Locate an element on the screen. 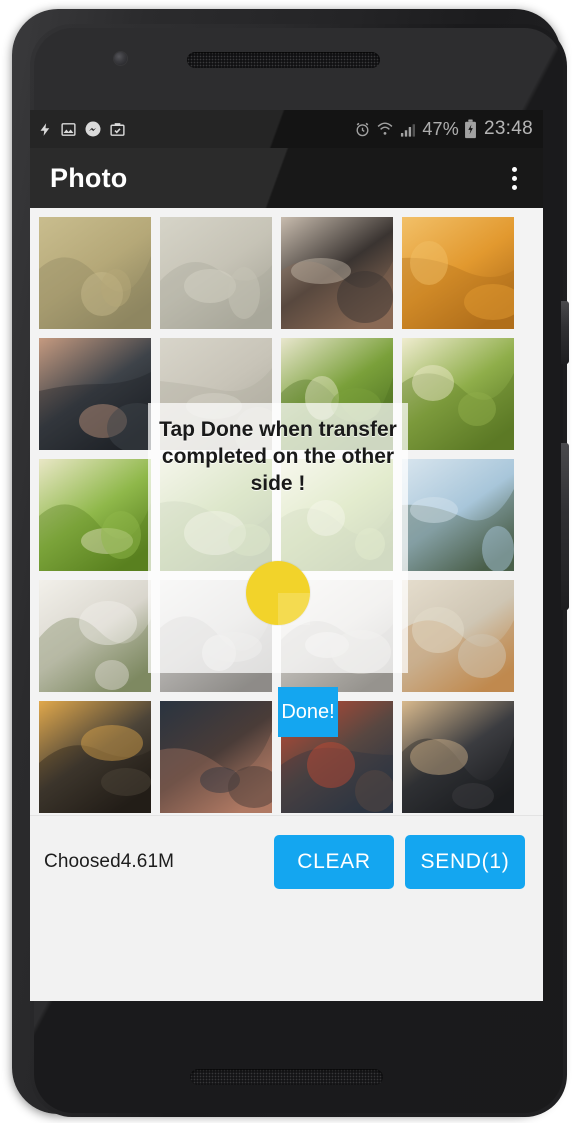  bottom-speaker is located at coordinates (286, 1077).